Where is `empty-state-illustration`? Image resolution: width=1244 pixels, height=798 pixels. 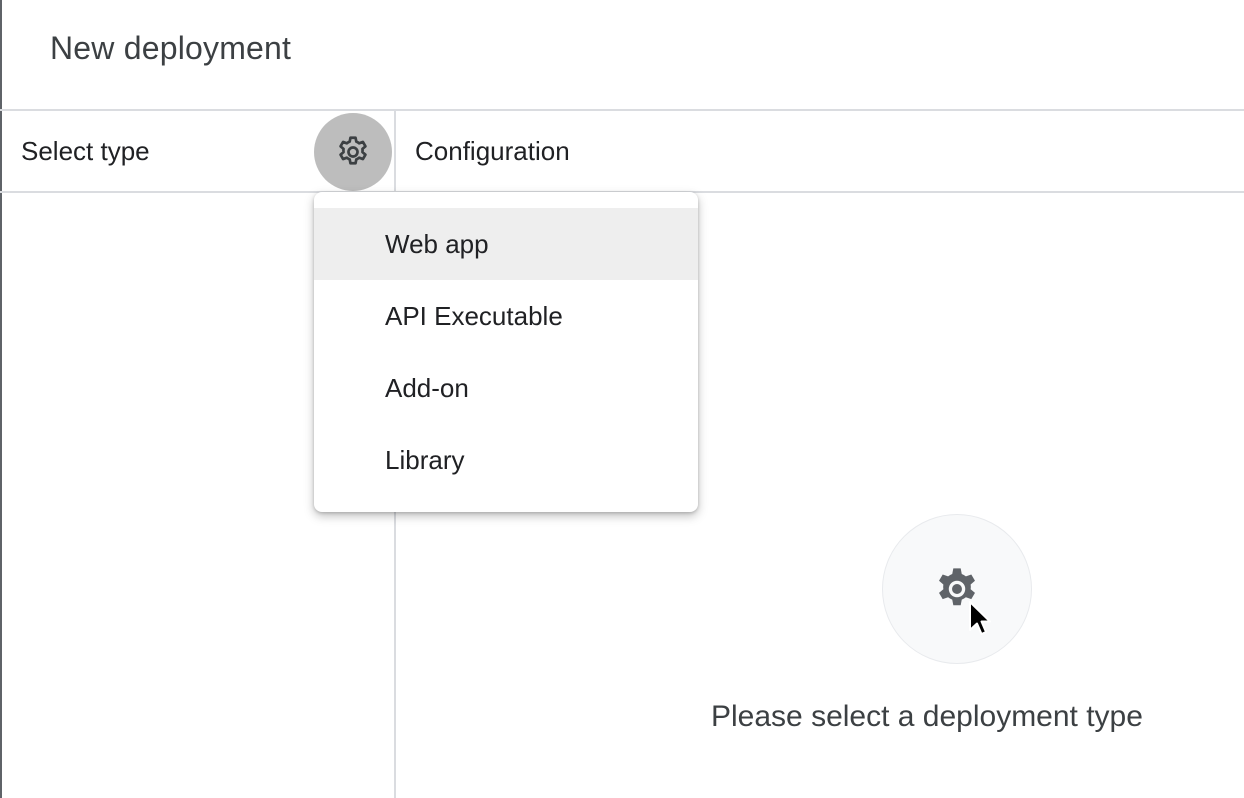 empty-state-illustration is located at coordinates (957, 589).